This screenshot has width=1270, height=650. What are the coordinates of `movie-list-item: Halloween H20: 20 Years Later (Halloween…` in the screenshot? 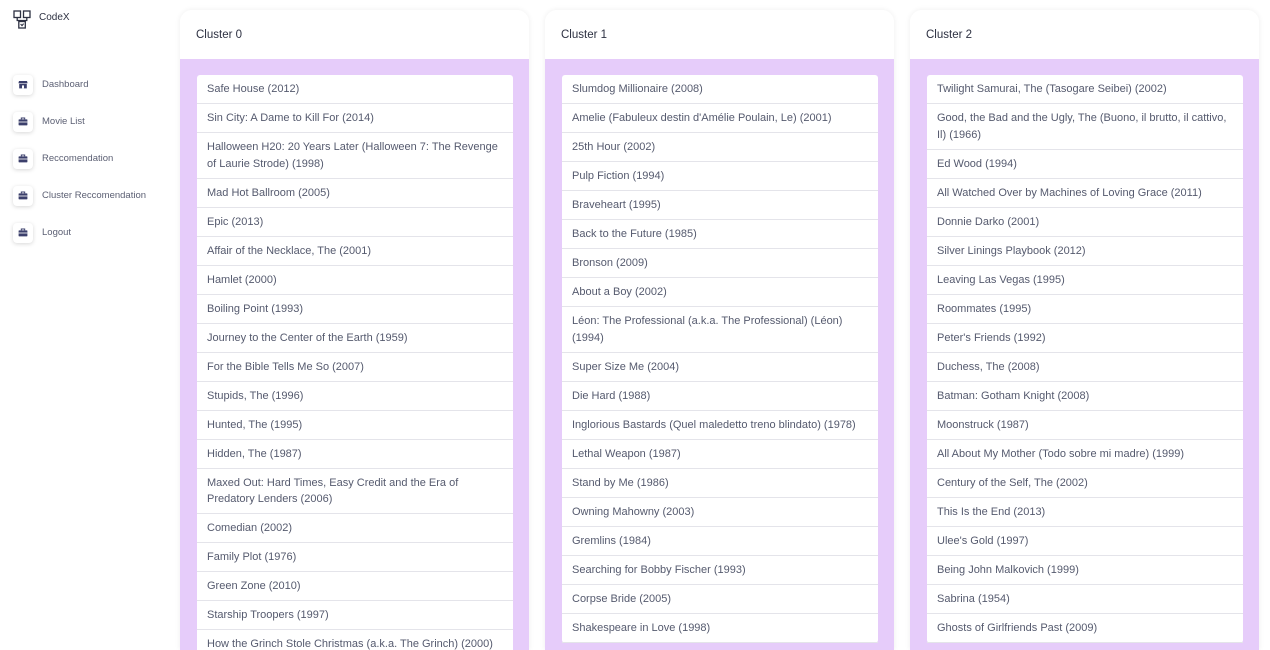 It's located at (355, 156).